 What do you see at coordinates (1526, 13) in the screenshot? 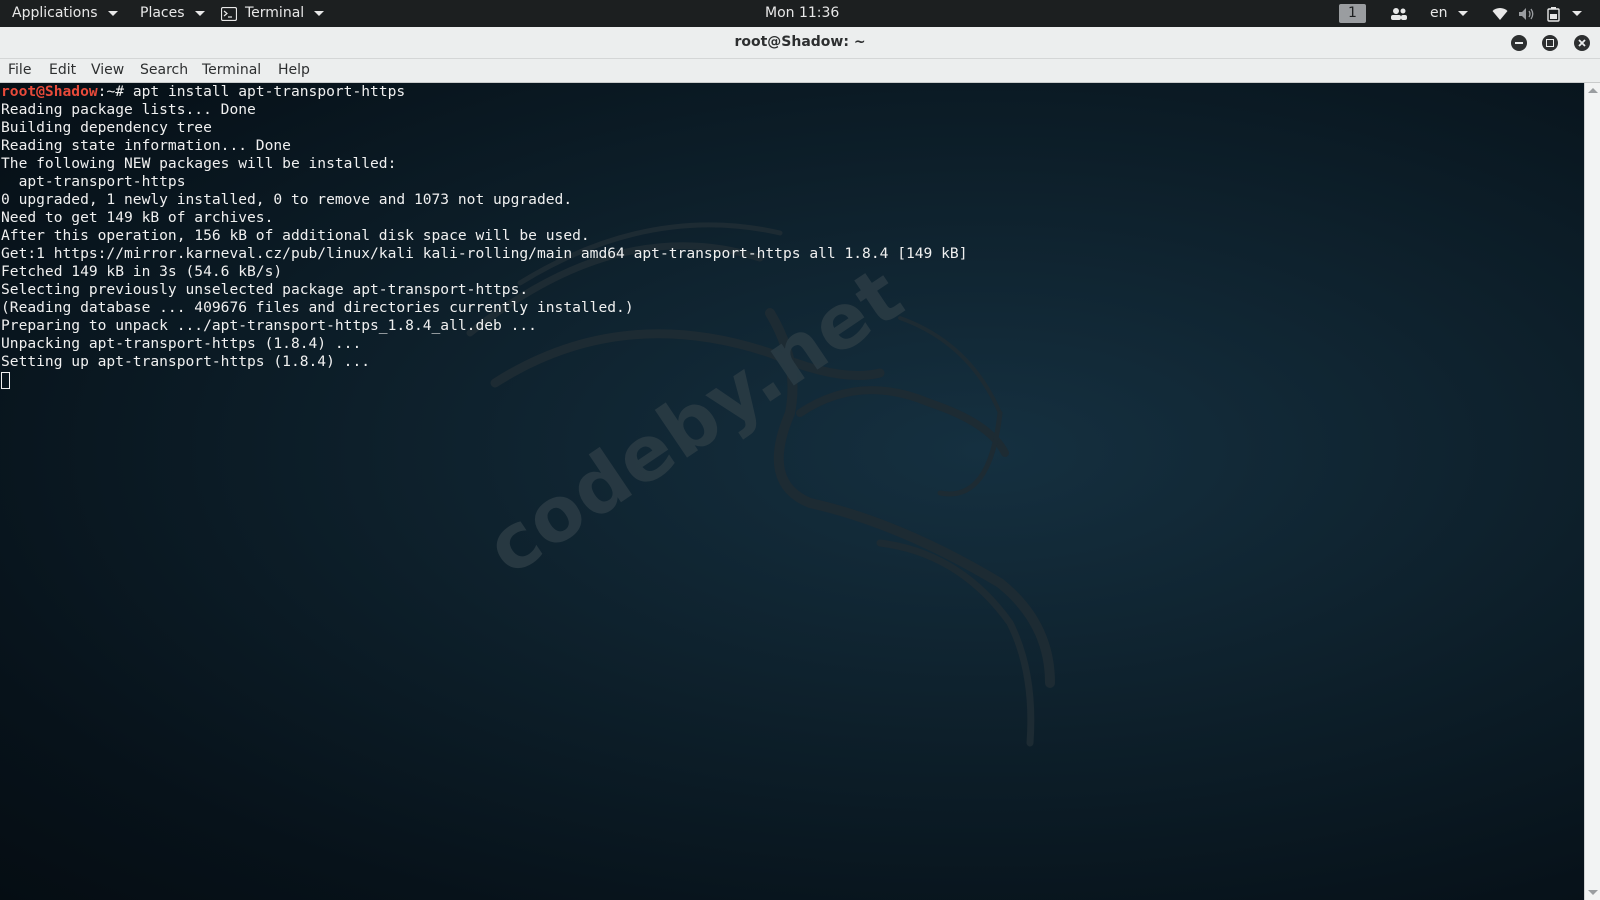
I see `volume-icon` at bounding box center [1526, 13].